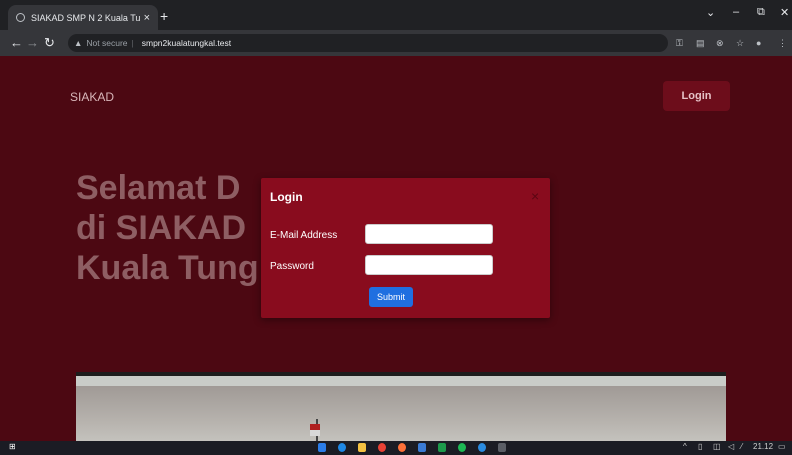 The width and height of the screenshot is (792, 455). I want to click on excel-icon, so click(442, 447).